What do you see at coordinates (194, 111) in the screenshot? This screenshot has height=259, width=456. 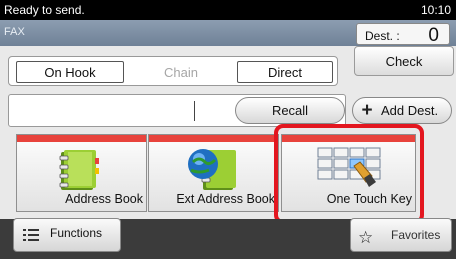 I see `text-cursor` at bounding box center [194, 111].